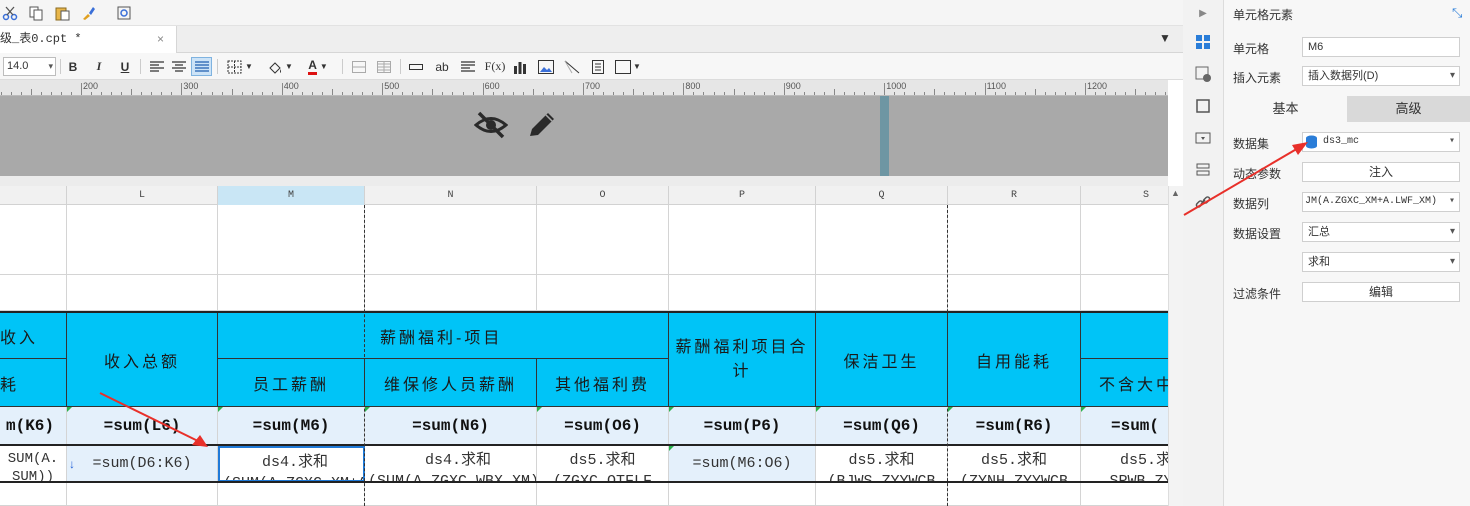 This screenshot has height=506, width=1470. Describe the element at coordinates (88, 13) in the screenshot. I see `format-brush-icon` at that location.